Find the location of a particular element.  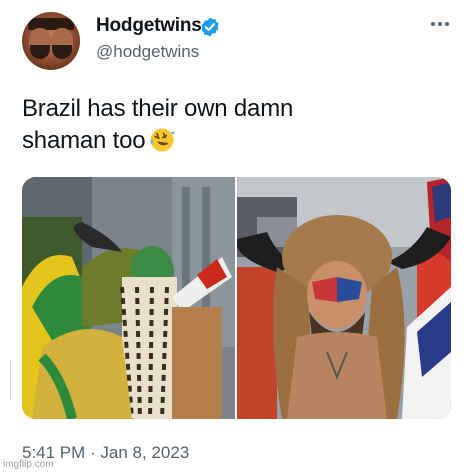

watermark: imgflip.com is located at coordinates (28, 464).